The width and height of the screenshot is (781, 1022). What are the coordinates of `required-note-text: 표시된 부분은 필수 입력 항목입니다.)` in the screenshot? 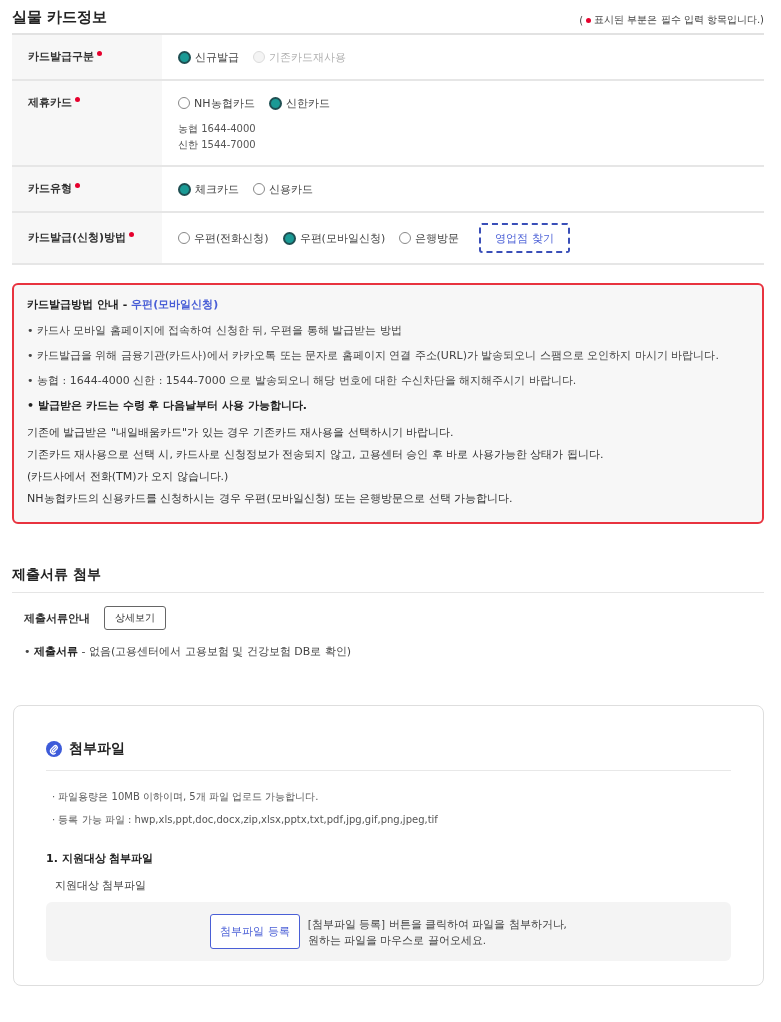 It's located at (679, 20).